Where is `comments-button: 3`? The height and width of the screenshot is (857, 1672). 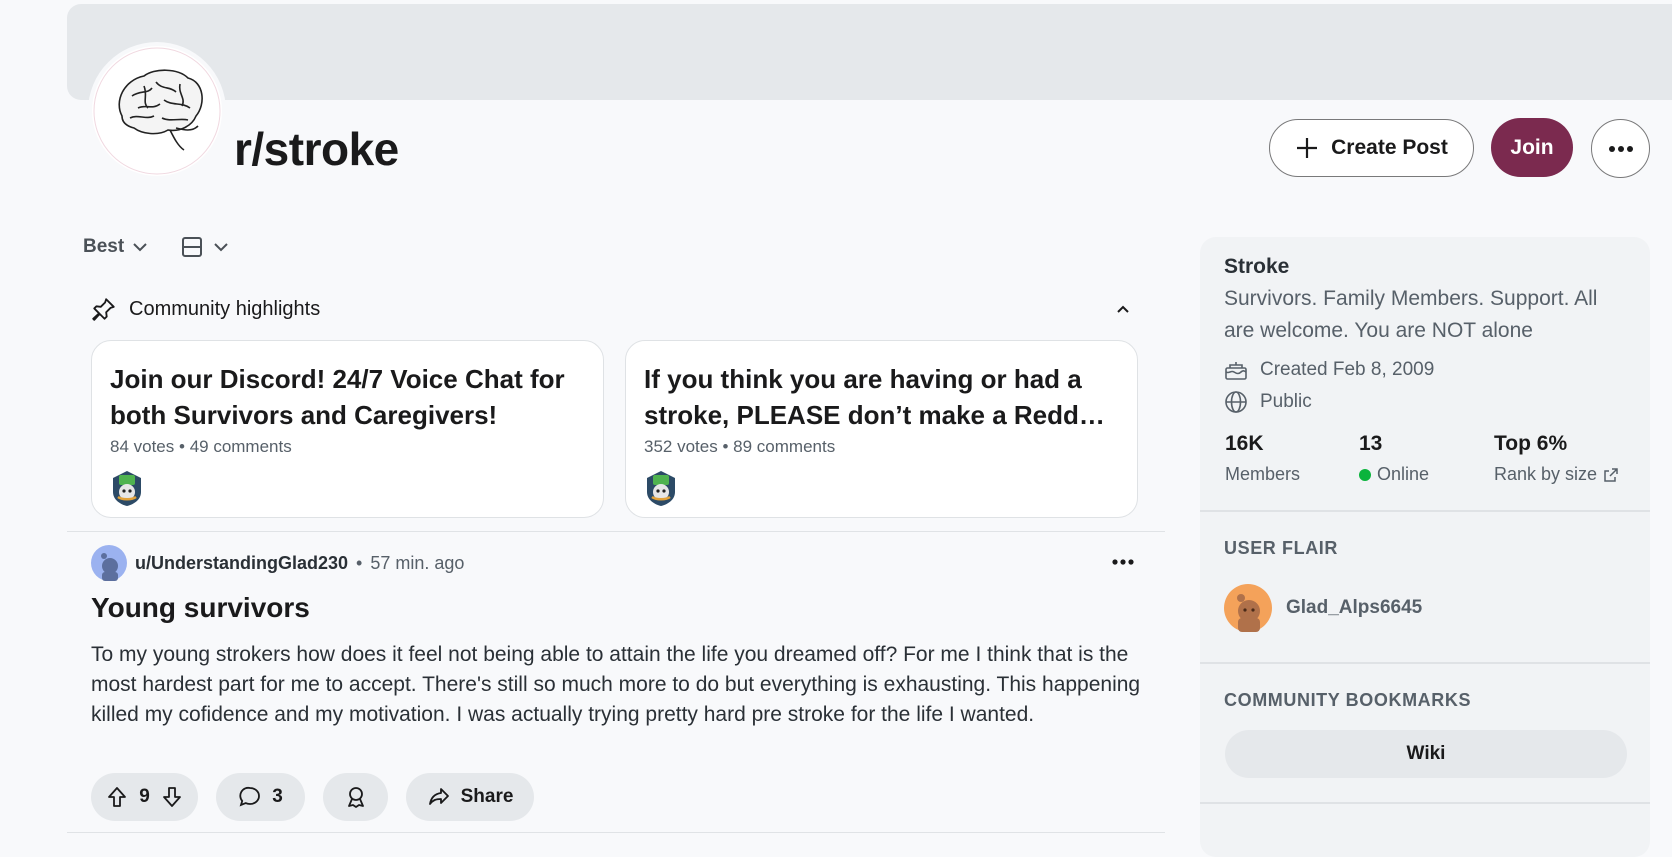
comments-button: 3 is located at coordinates (260, 797).